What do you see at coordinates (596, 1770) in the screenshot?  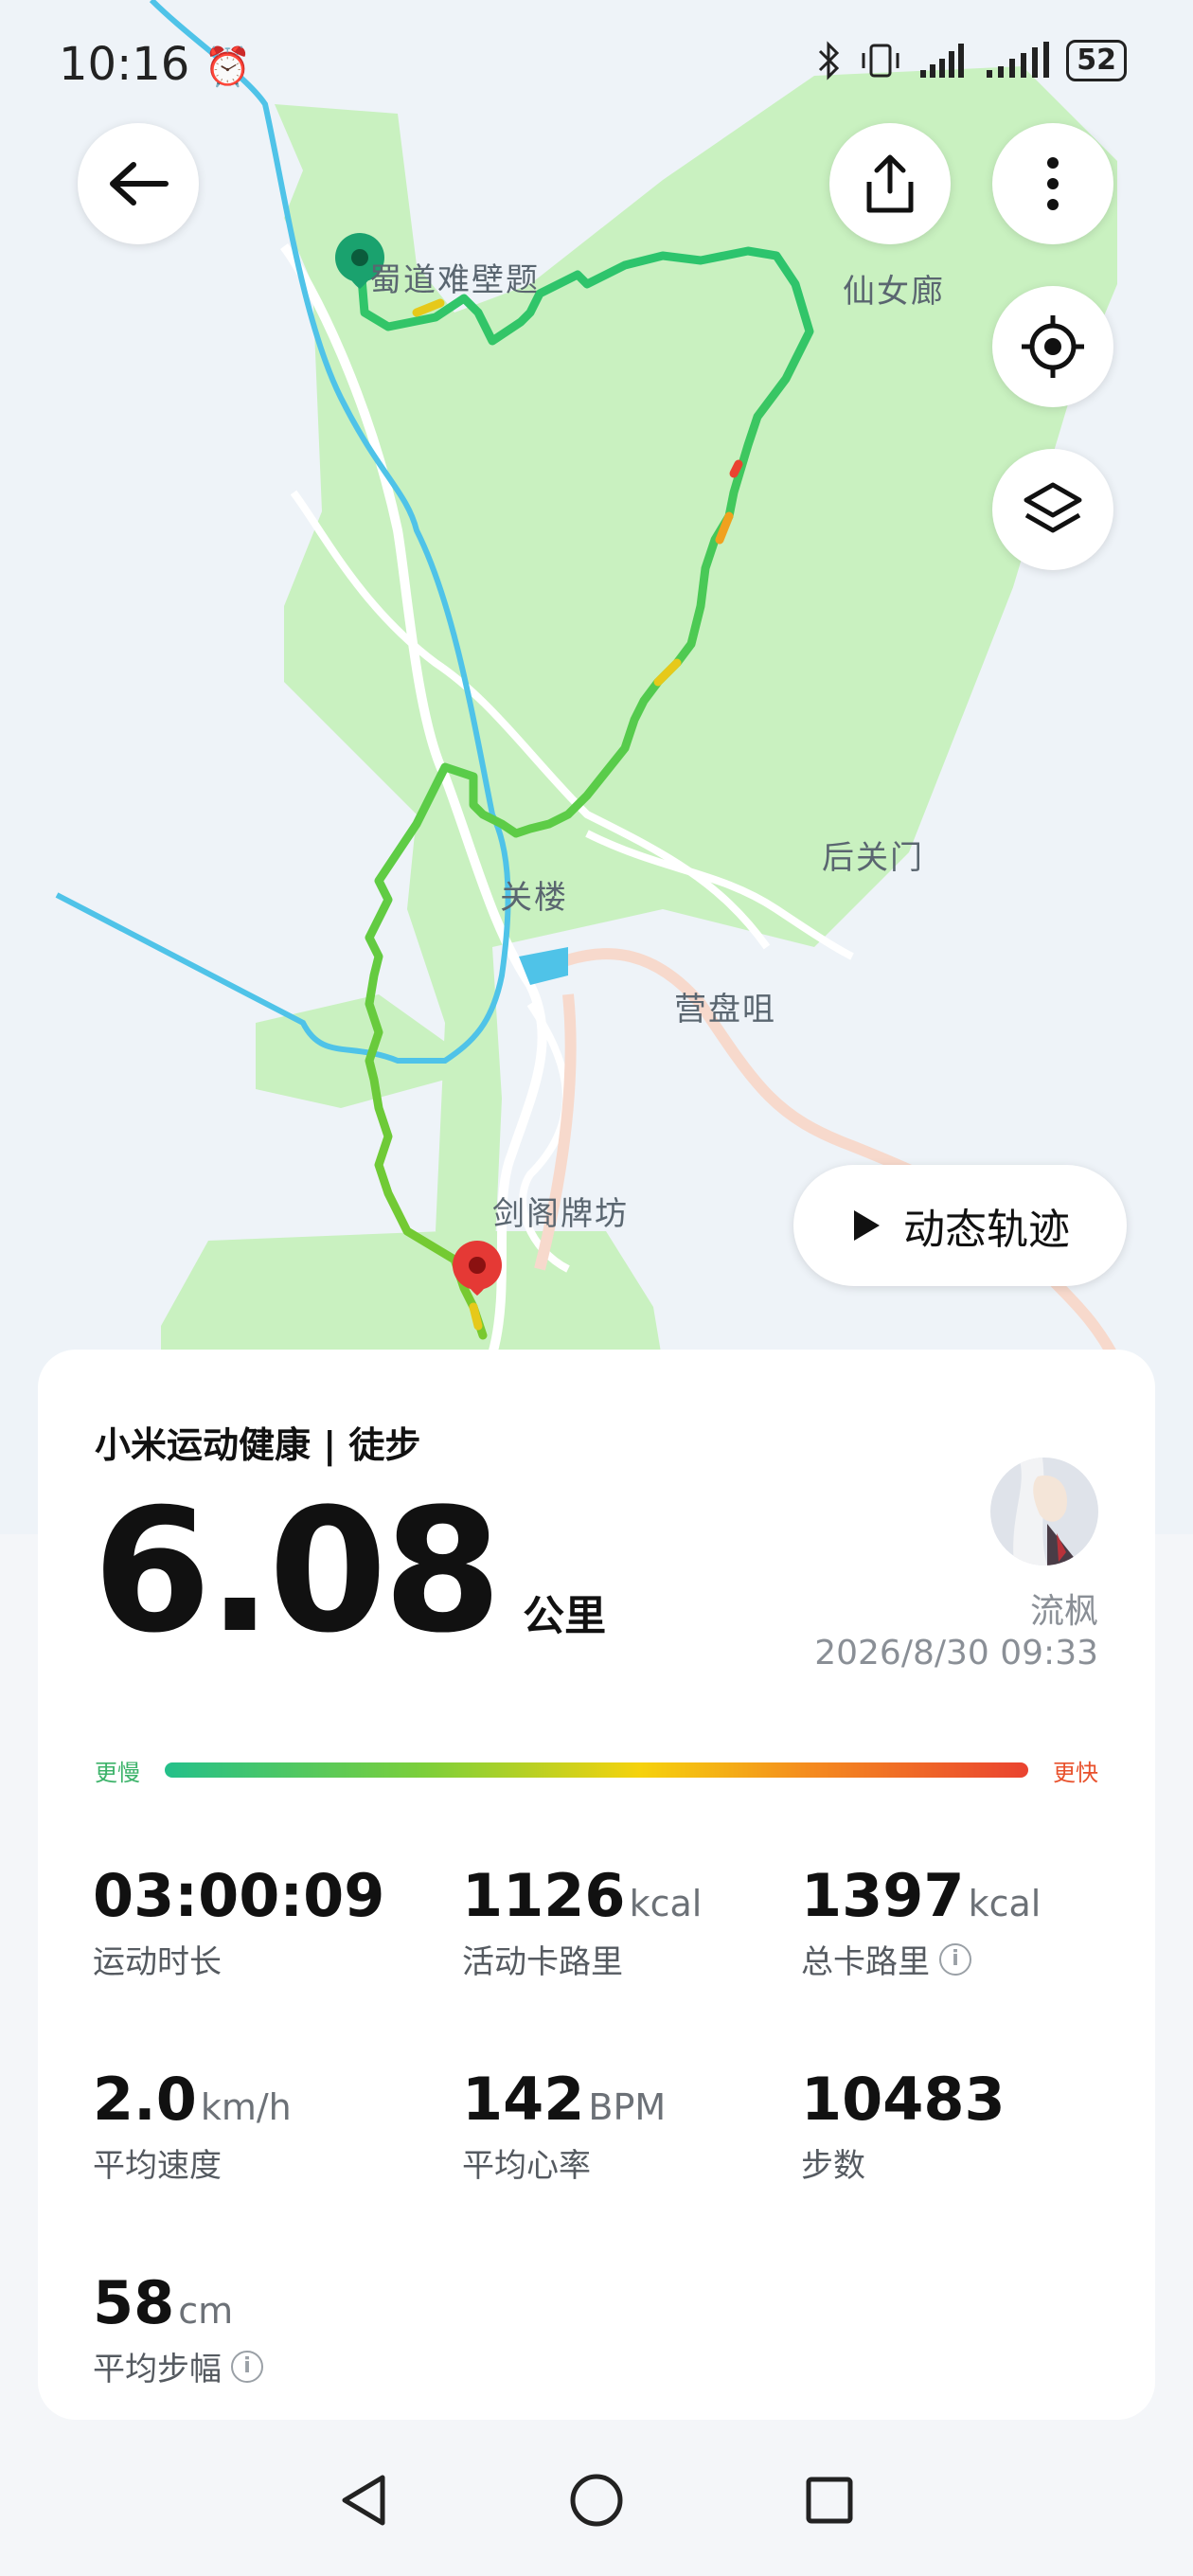 I see `speed-color-legend` at bounding box center [596, 1770].